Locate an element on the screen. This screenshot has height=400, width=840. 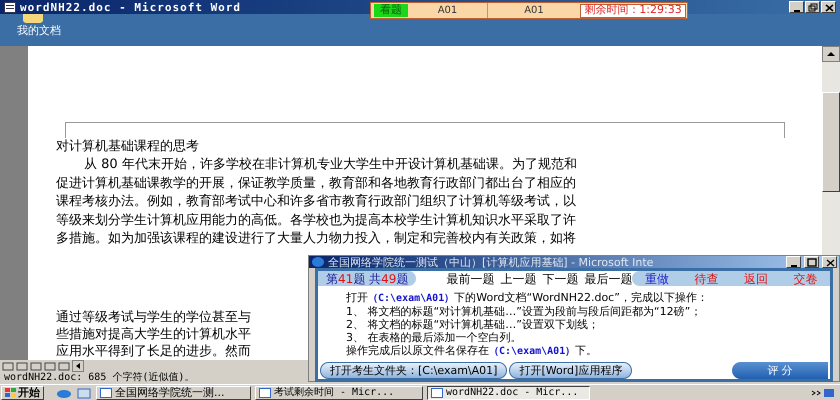
question-nav-link: 上一题 is located at coordinates (518, 278).